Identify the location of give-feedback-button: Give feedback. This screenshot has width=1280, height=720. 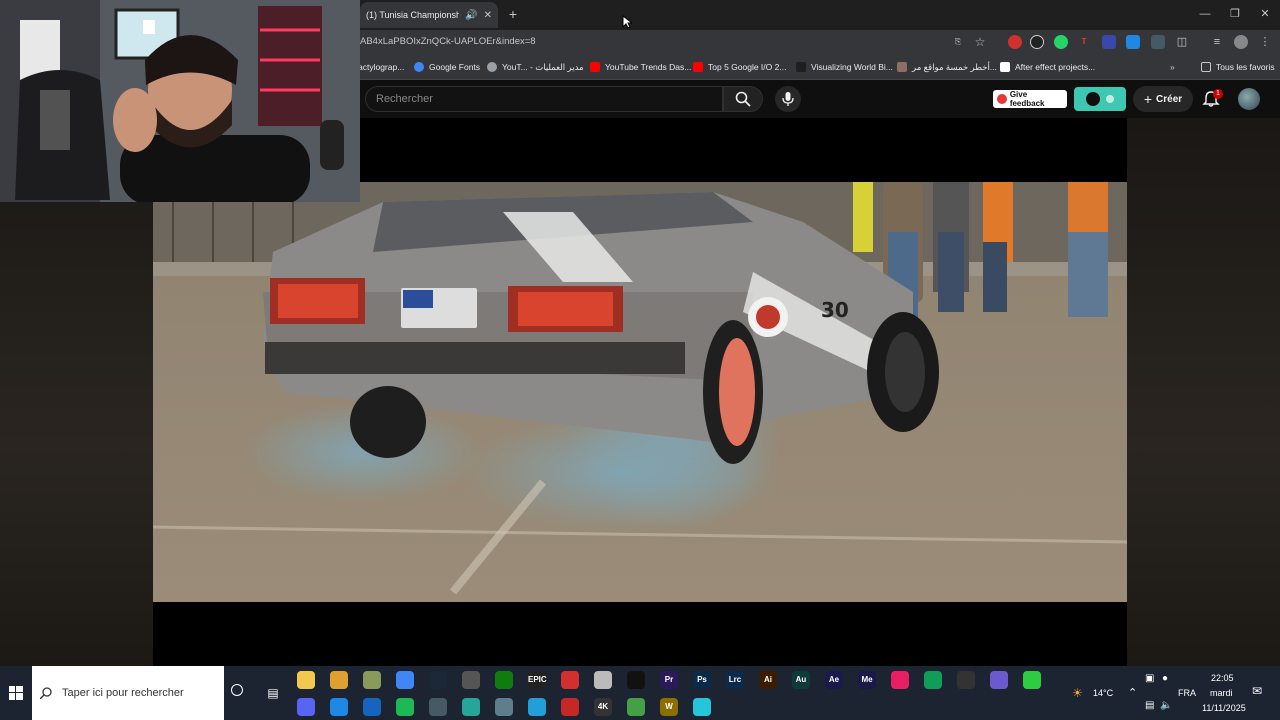
(1030, 99).